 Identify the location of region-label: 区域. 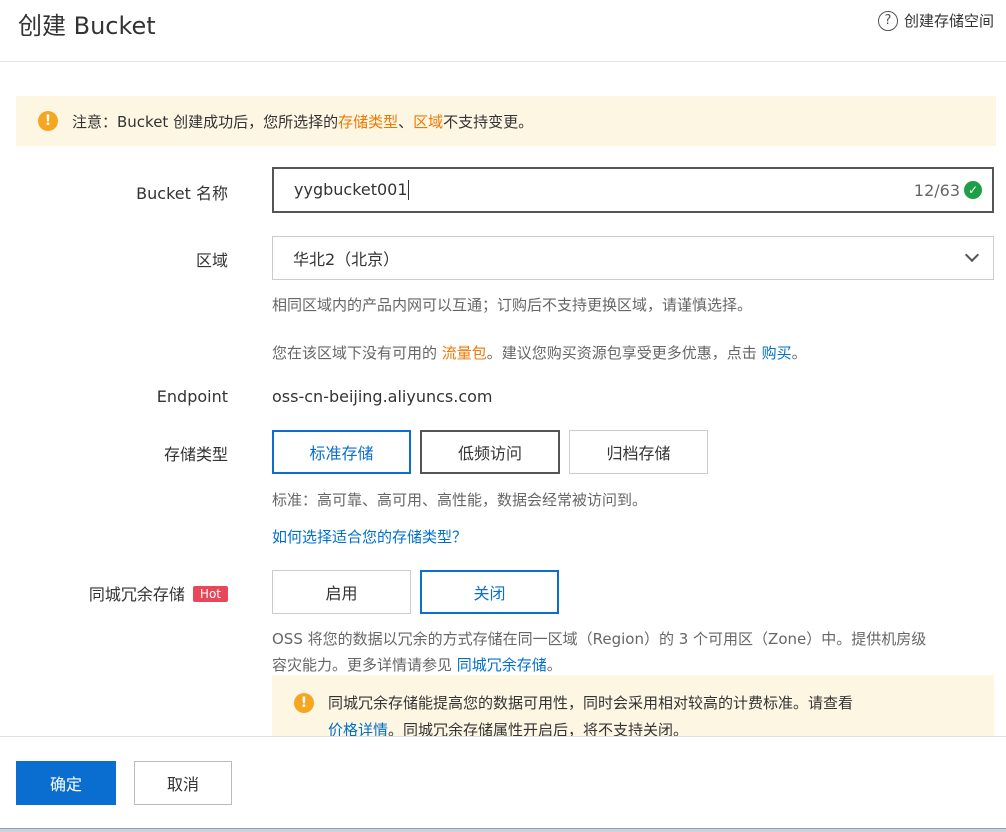
(211, 260).